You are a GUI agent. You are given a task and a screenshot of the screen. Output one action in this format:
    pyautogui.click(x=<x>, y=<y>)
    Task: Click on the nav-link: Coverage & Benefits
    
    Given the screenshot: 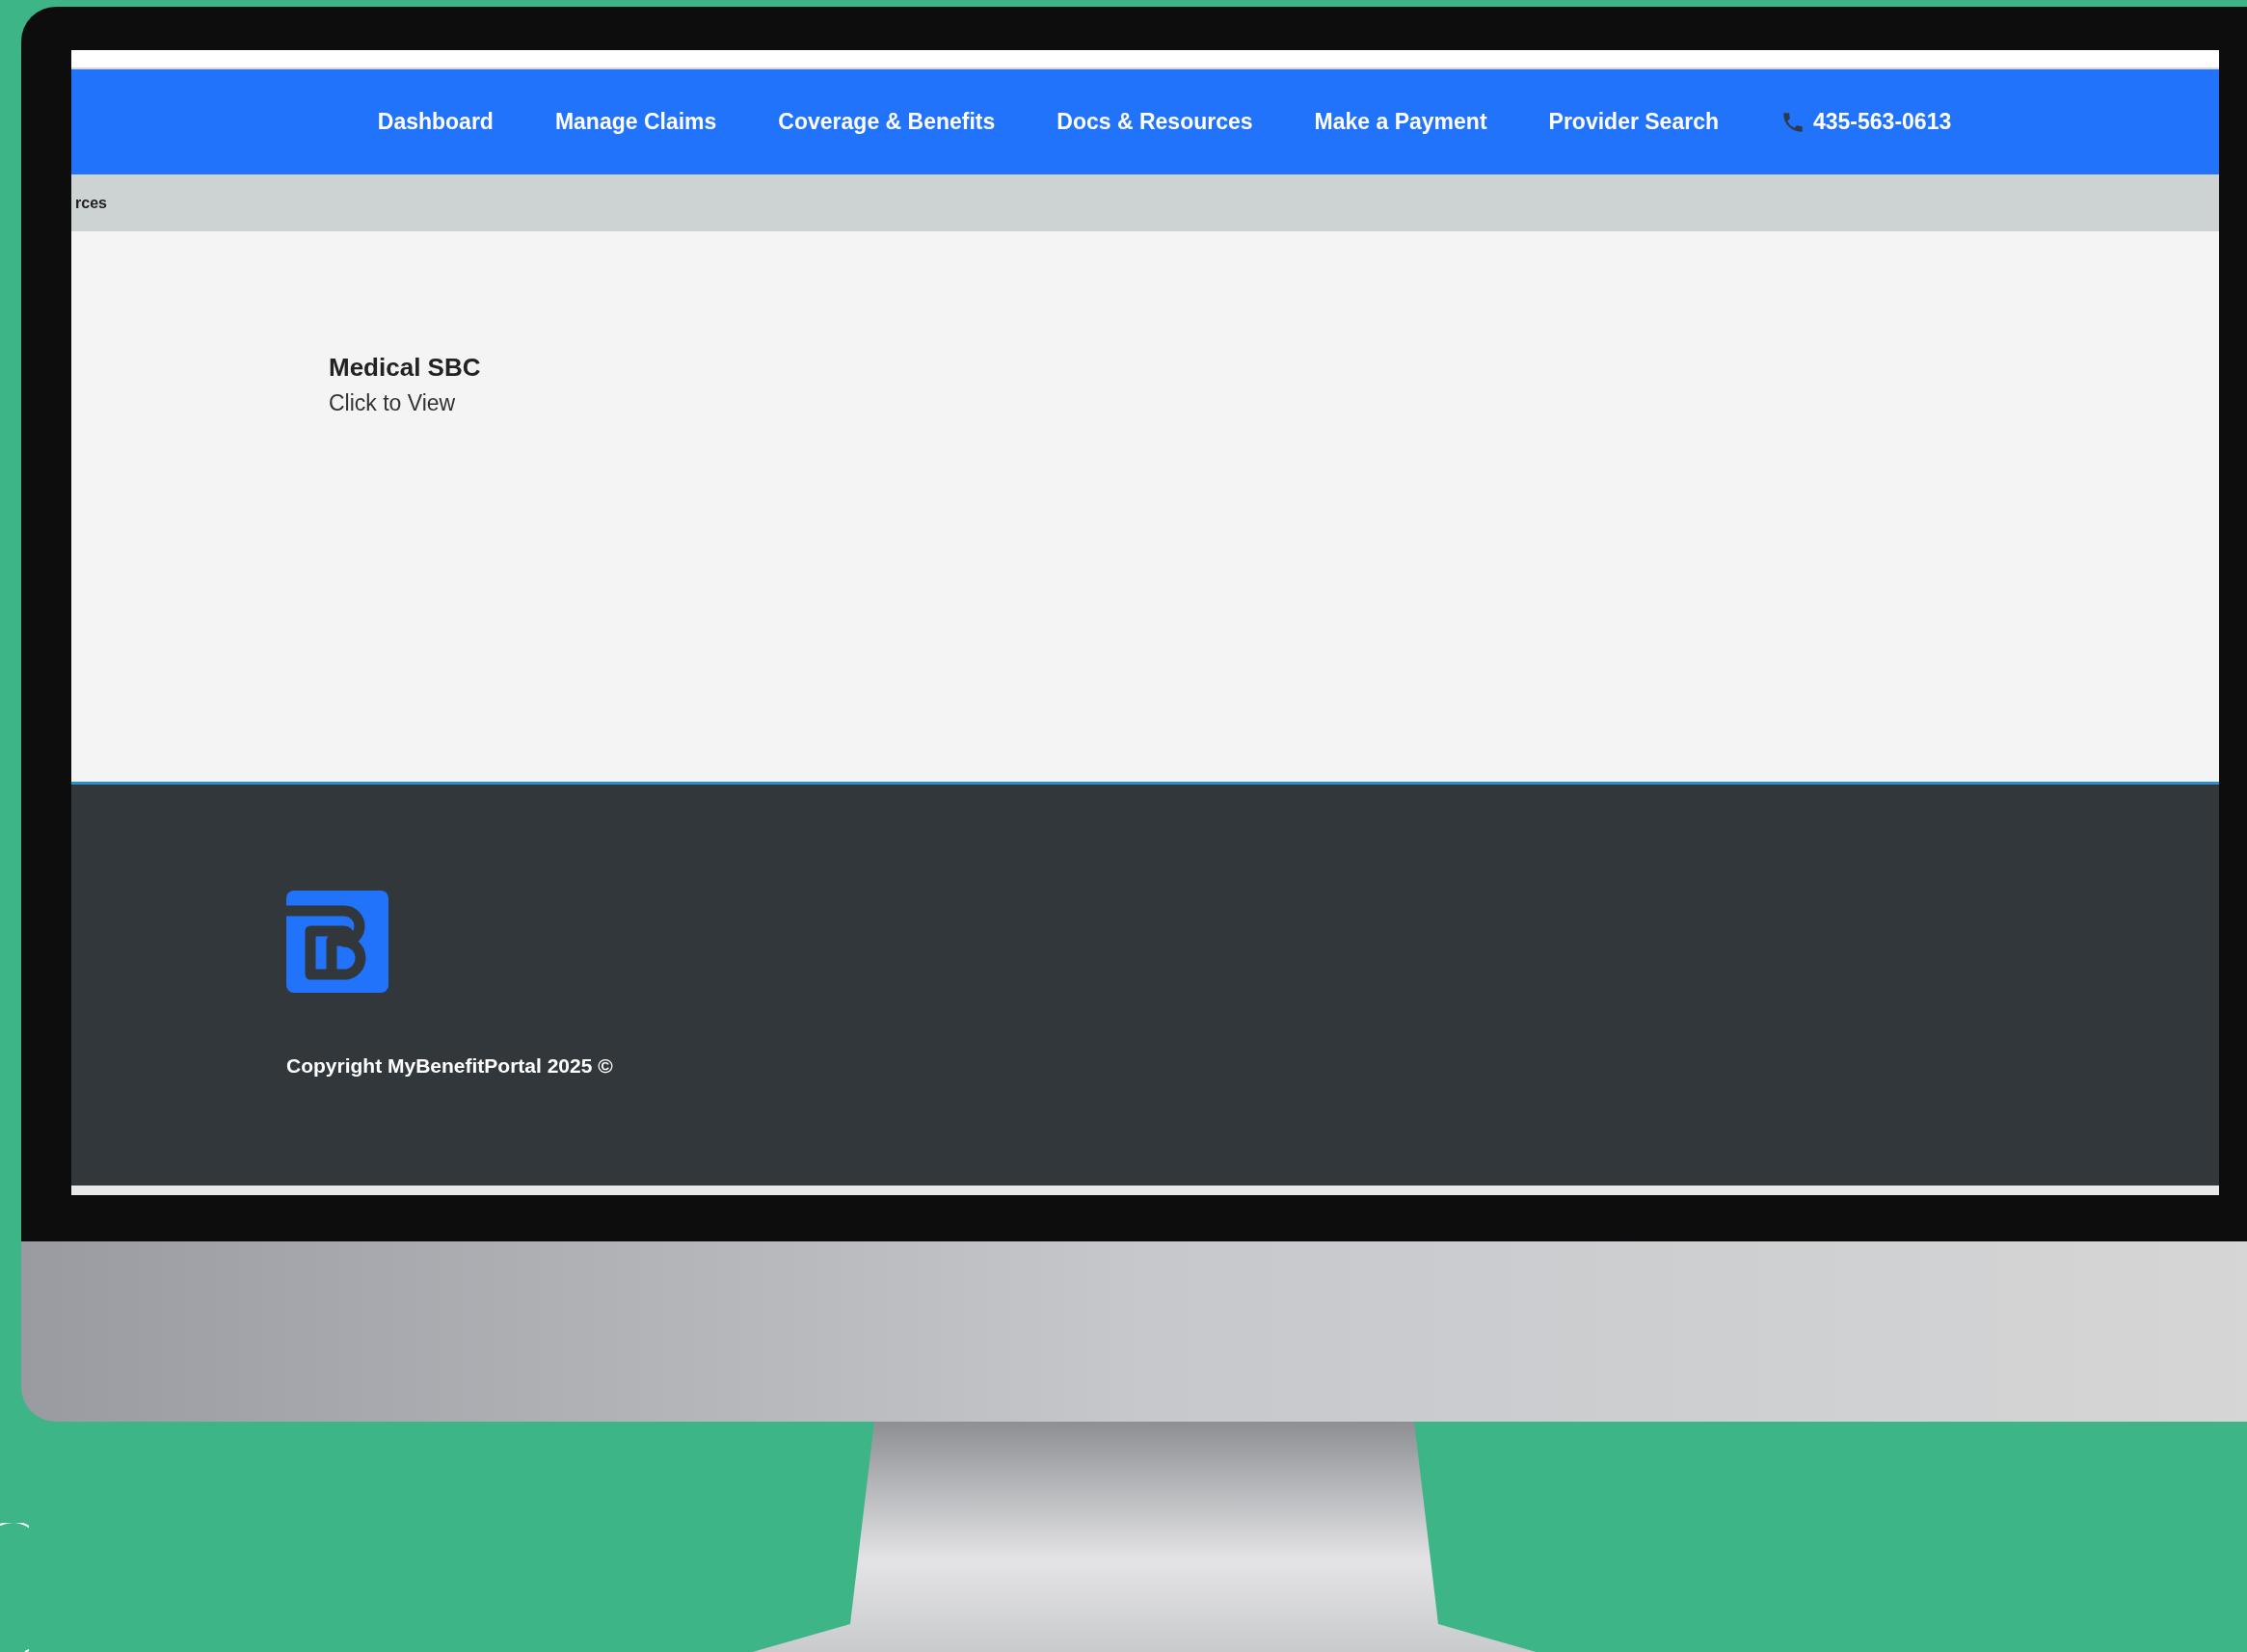 What is the action you would take?
    pyautogui.click(x=887, y=122)
    